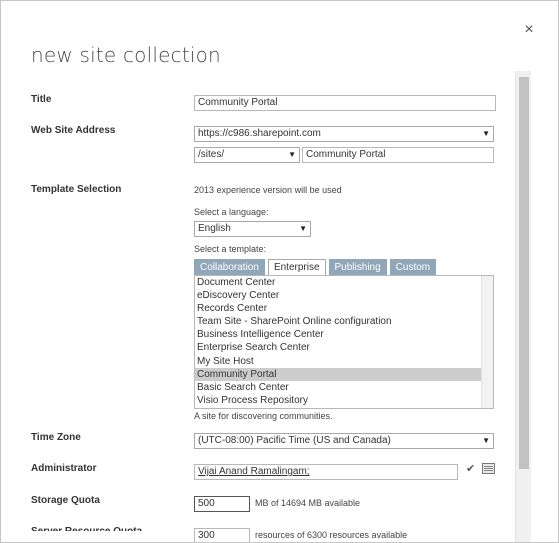 Image resolution: width=559 pixels, height=543 pixels. What do you see at coordinates (222, 504) in the screenshot?
I see `storage-quota-input: 500` at bounding box center [222, 504].